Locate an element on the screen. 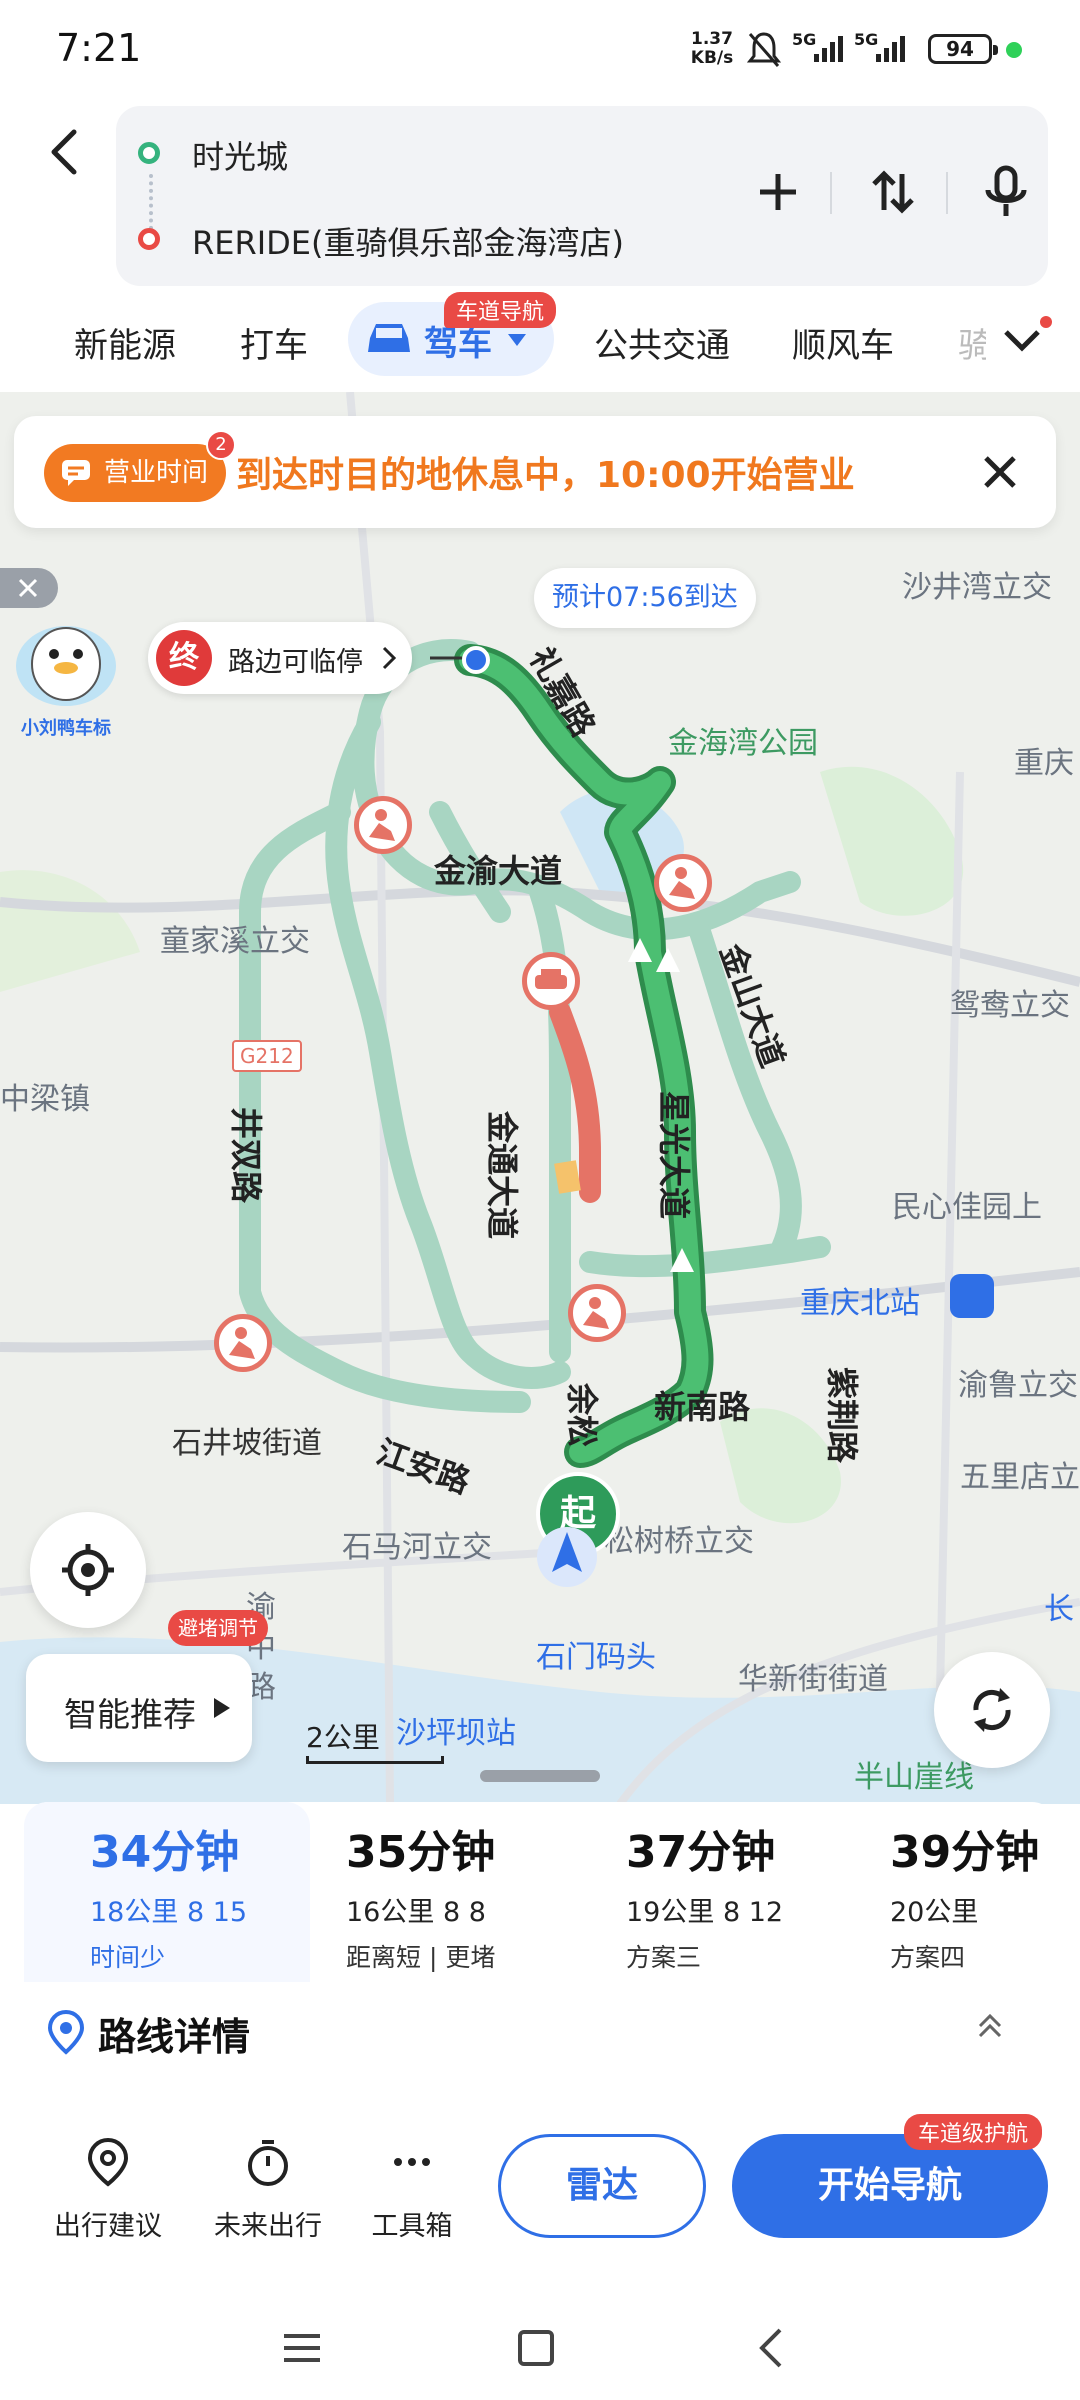 Image resolution: width=1080 pixels, height=2400 pixels. destination-dot-icon is located at coordinates (149, 239).